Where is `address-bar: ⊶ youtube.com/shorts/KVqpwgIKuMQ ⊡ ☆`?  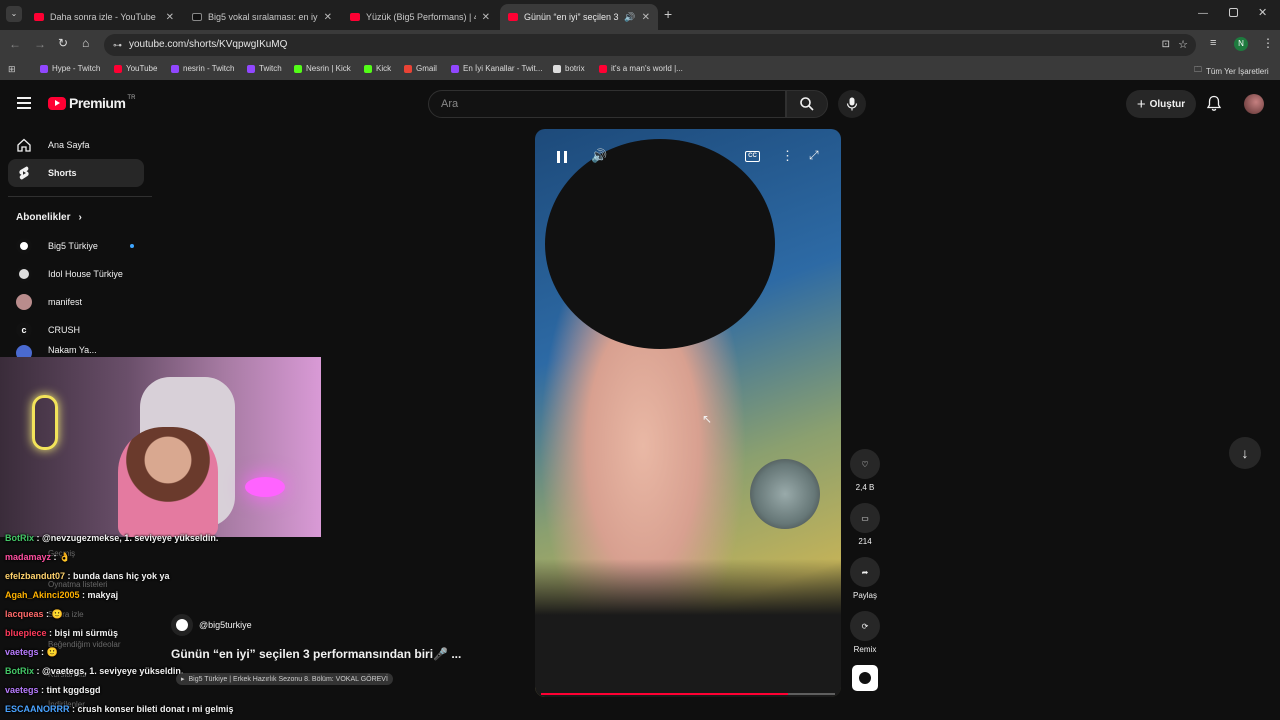
address-bar: ⊶ youtube.com/shorts/KVqpwgIKuMQ ⊡ ☆ is located at coordinates (650, 45).